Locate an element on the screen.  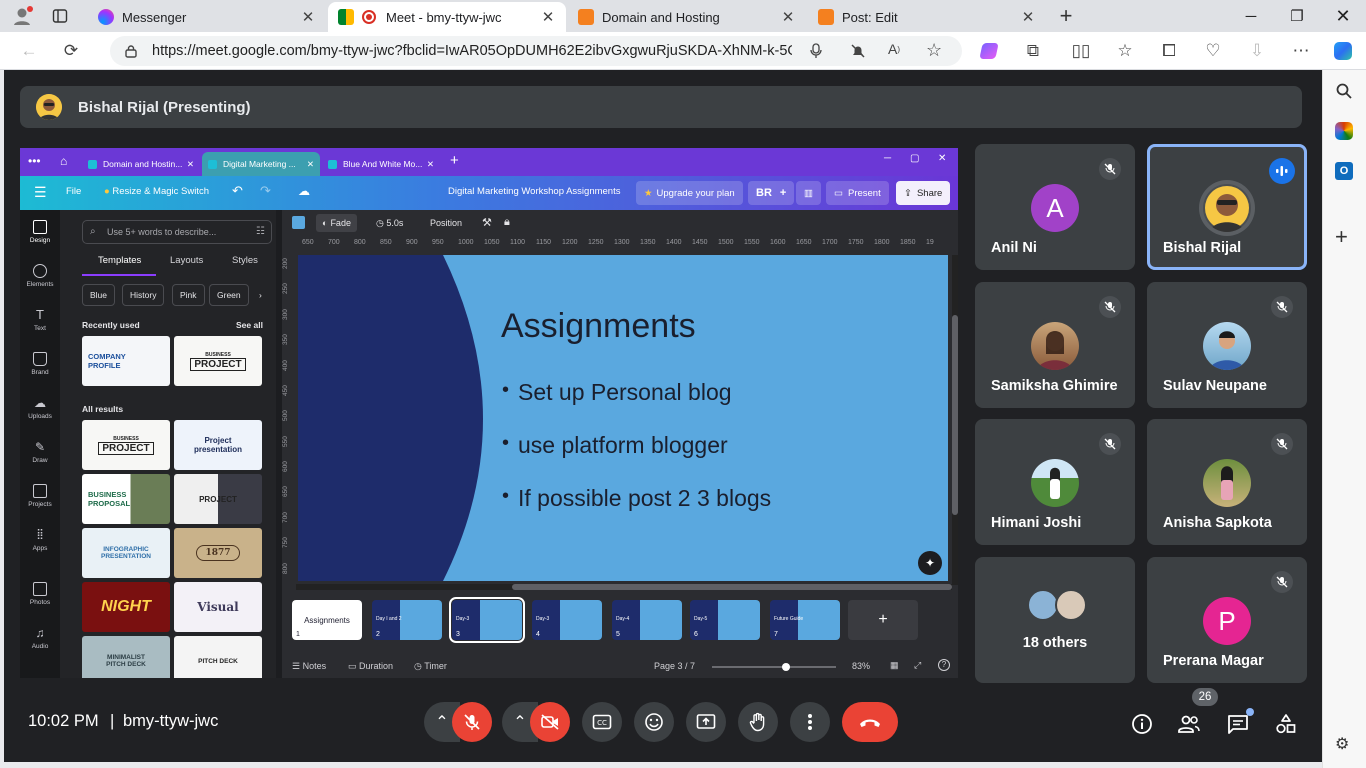
position-button: Position is located at coordinates (446, 223).